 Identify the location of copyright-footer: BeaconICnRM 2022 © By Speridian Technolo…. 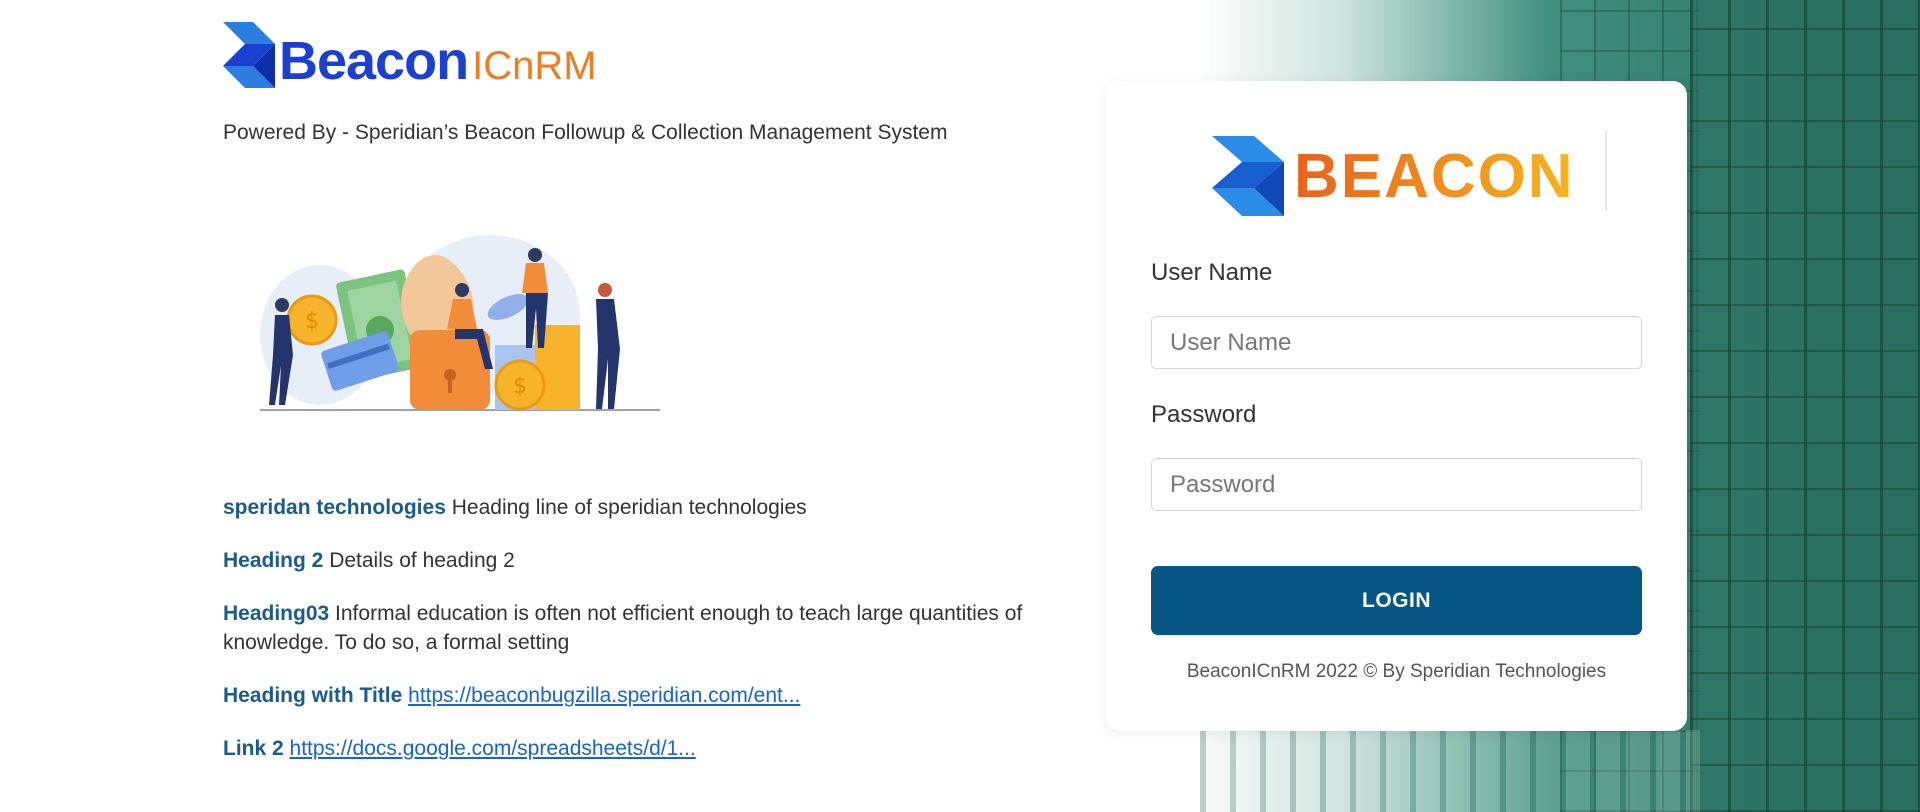
(1396, 671).